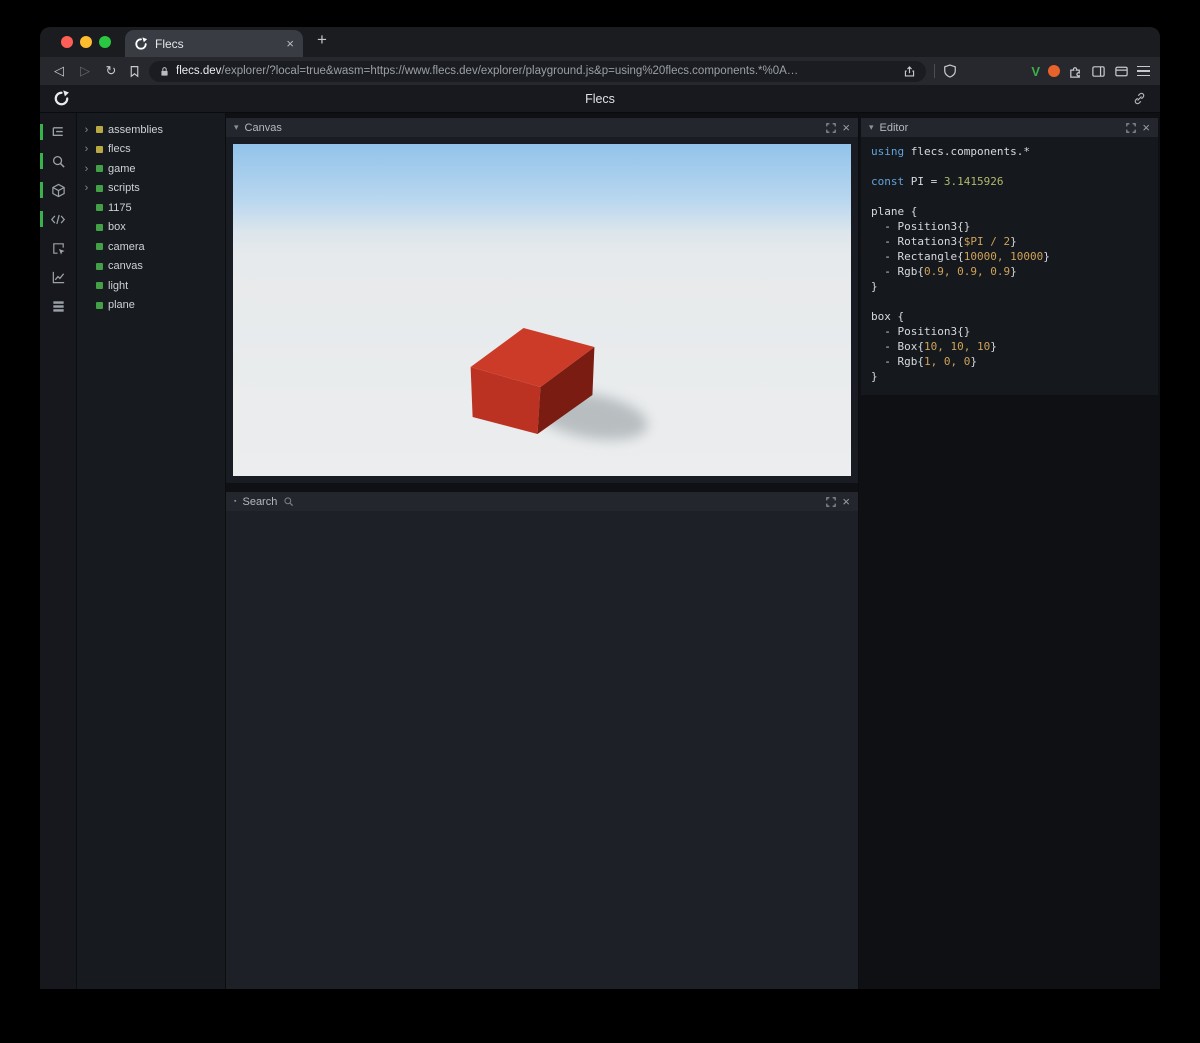  Describe the element at coordinates (960, 256) in the screenshot. I see `code-line: - Rectangle{10000, 10000}` at that location.